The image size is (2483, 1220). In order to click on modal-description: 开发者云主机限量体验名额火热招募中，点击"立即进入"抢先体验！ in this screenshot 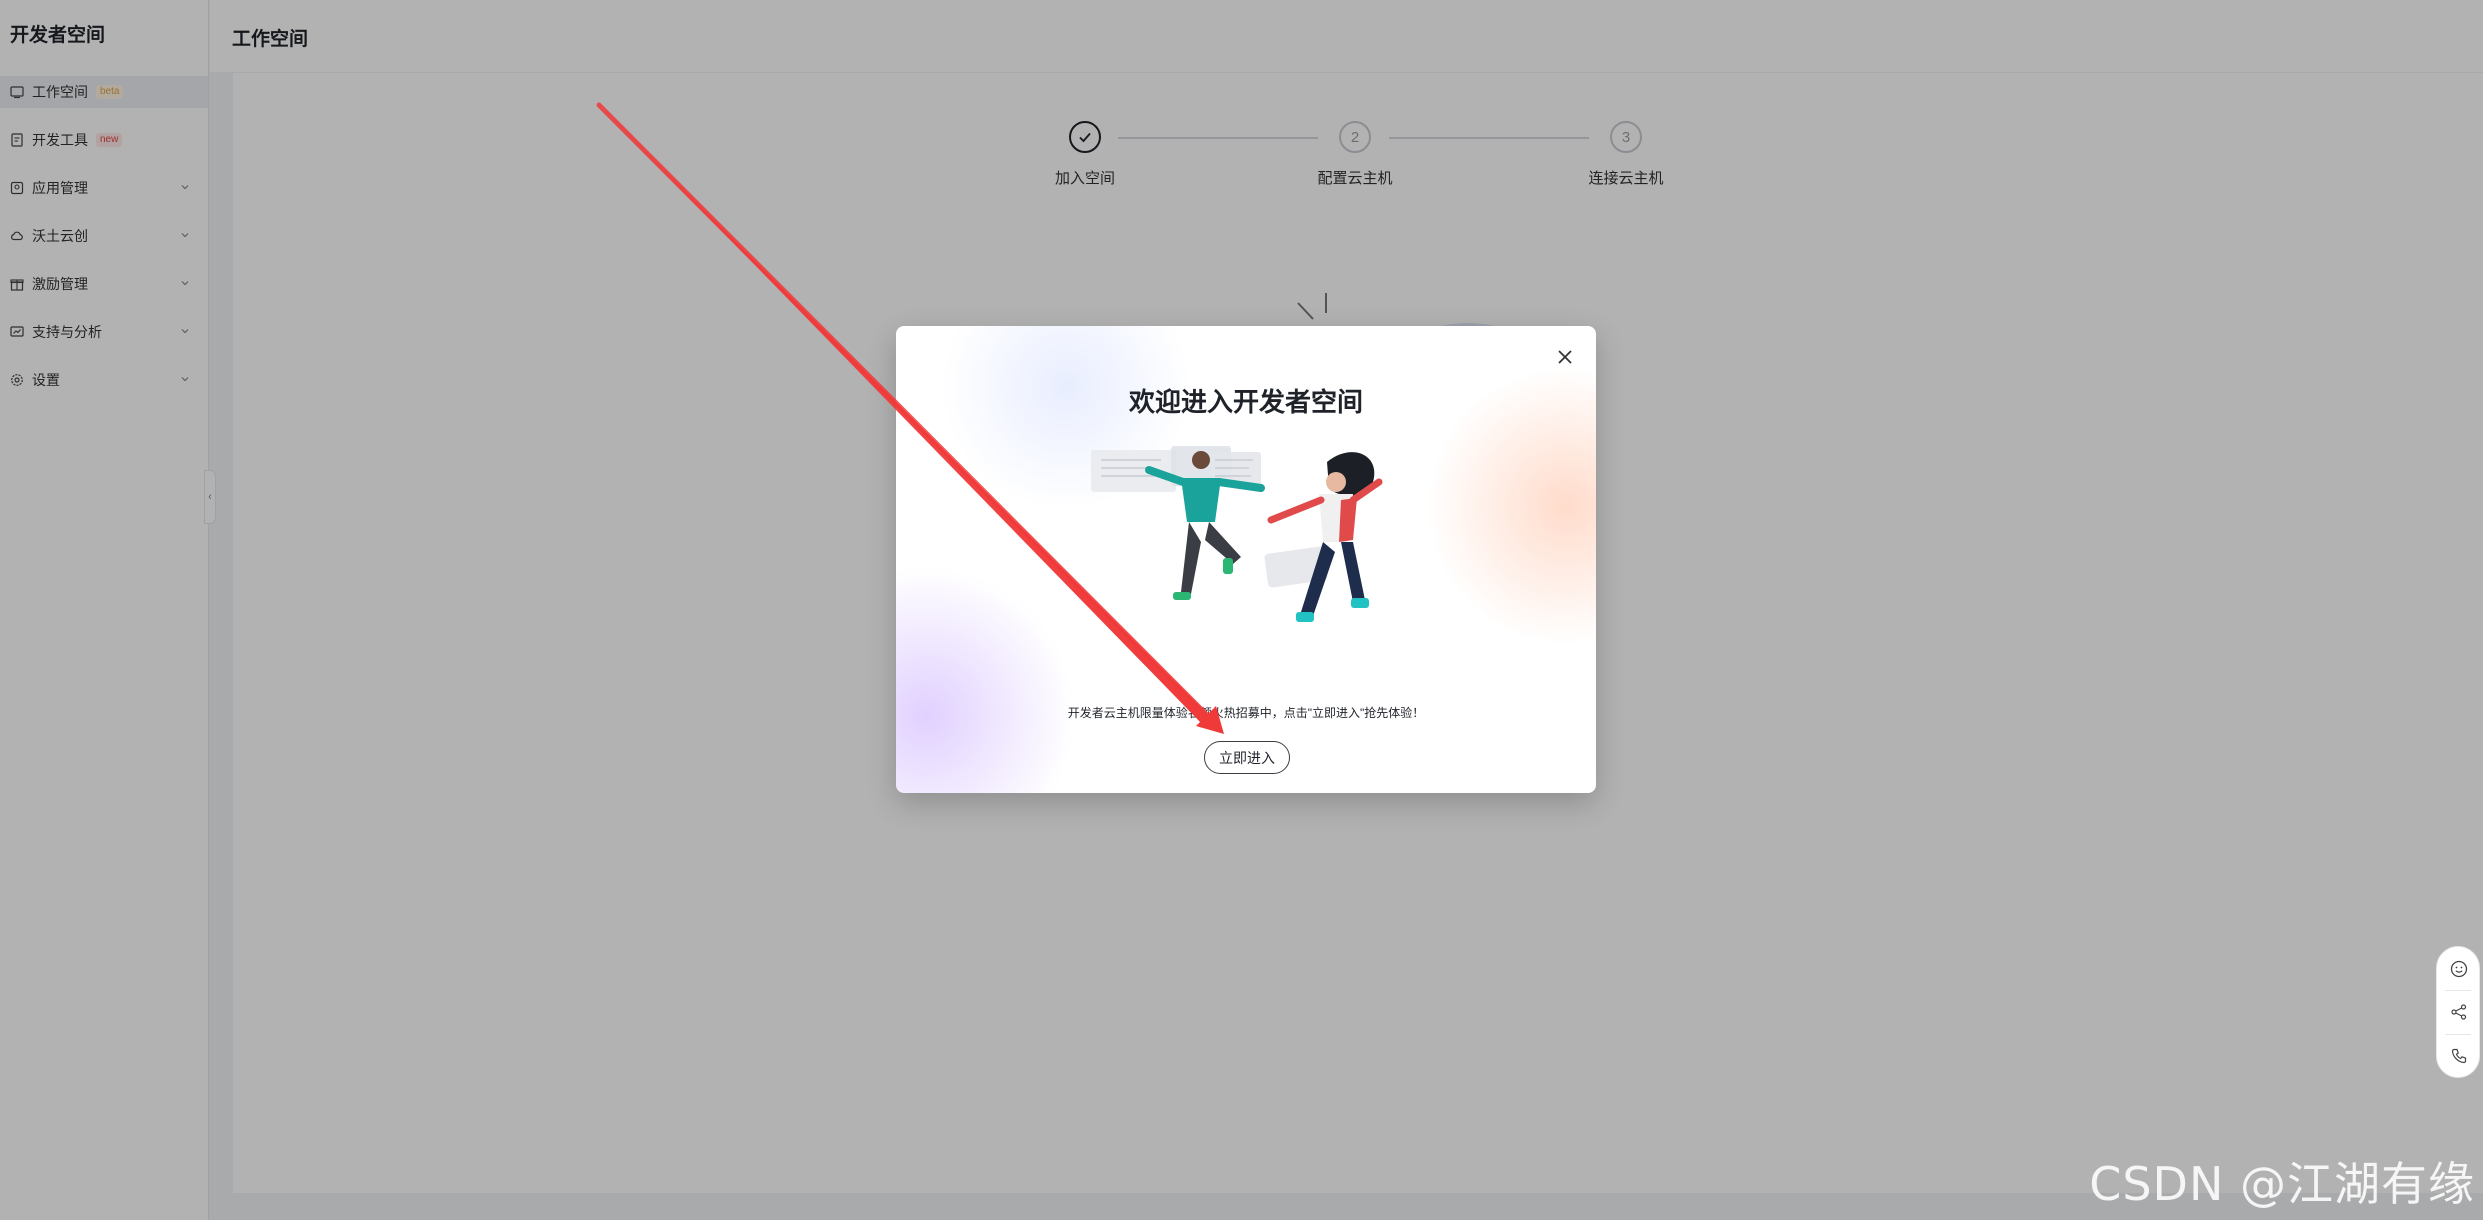, I will do `click(1246, 713)`.